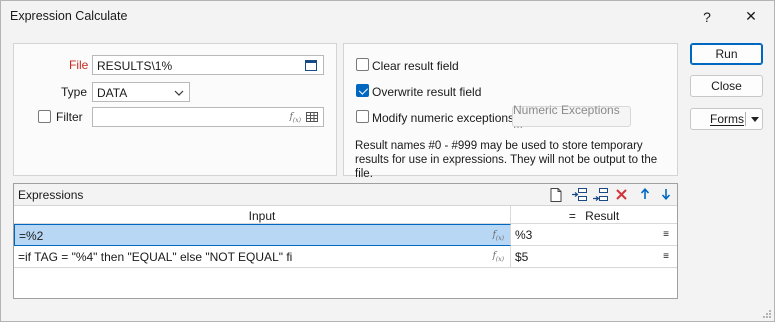  What do you see at coordinates (208, 65) in the screenshot?
I see `file-input: RESULTS\1%` at bounding box center [208, 65].